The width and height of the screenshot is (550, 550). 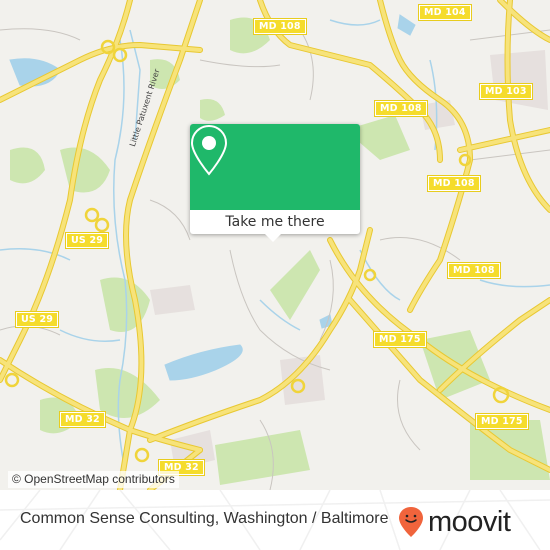 I want to click on popup-pointer, so click(x=273, y=238).